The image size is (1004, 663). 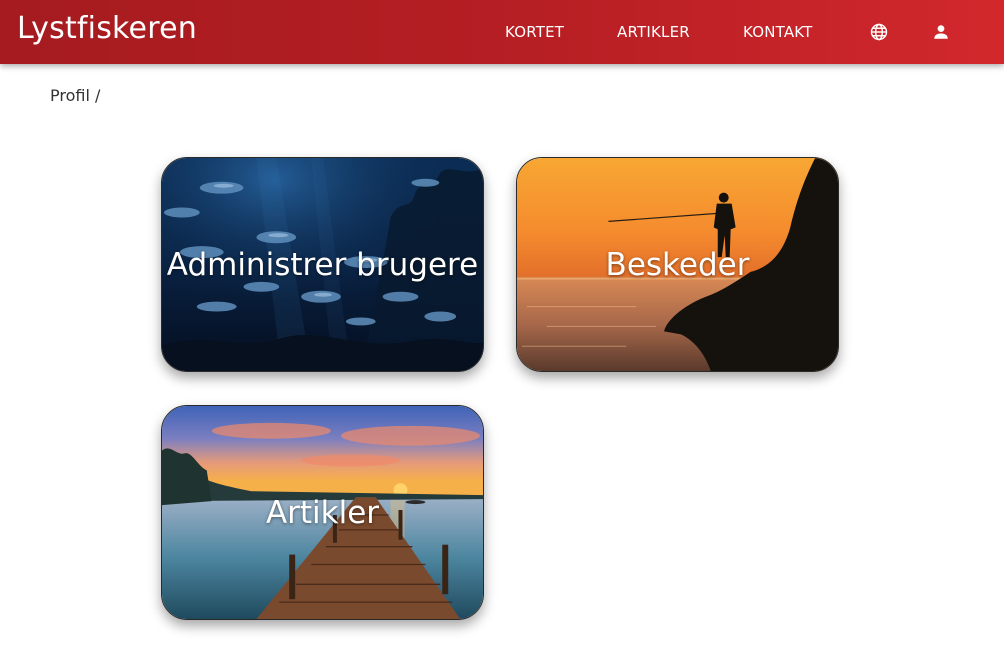 I want to click on card-label: Beskeder, so click(x=677, y=264).